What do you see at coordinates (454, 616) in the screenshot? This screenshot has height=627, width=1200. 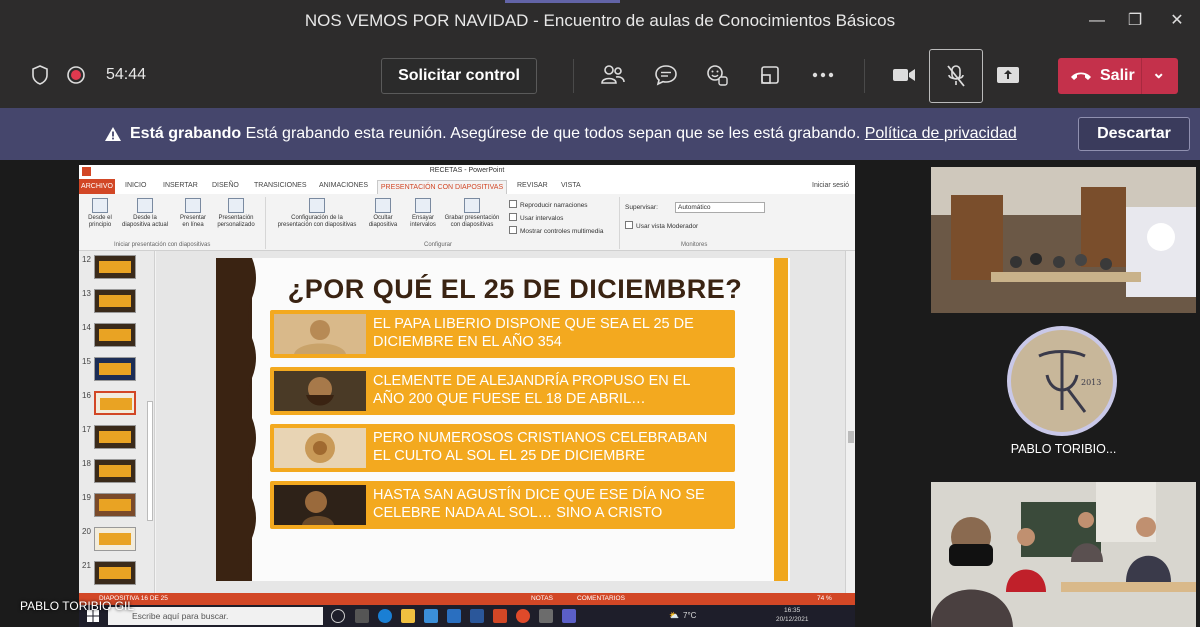 I see `mail-icon` at bounding box center [454, 616].